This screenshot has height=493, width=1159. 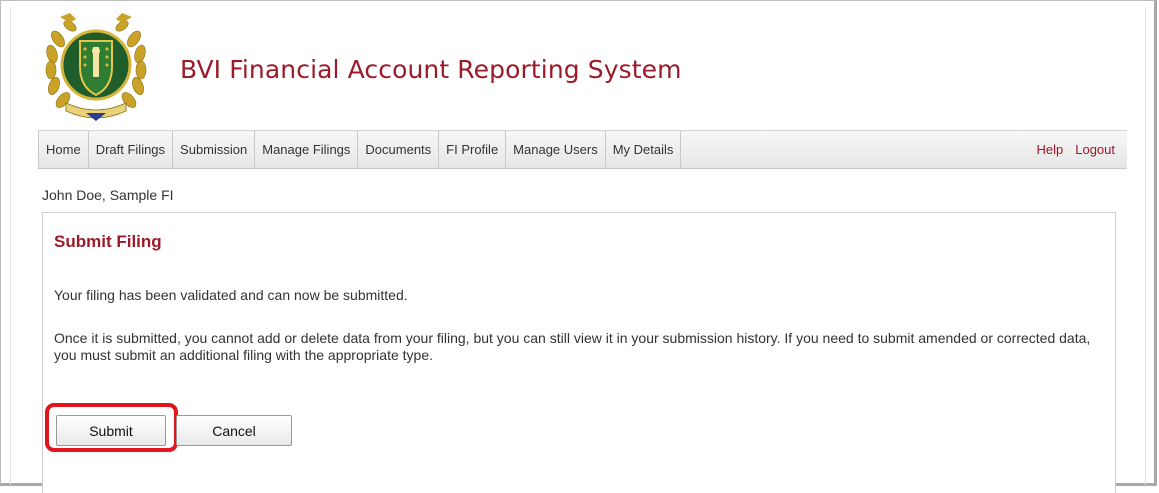 I want to click on site-title: BVI Financial Account Reporting System, so click(x=431, y=69).